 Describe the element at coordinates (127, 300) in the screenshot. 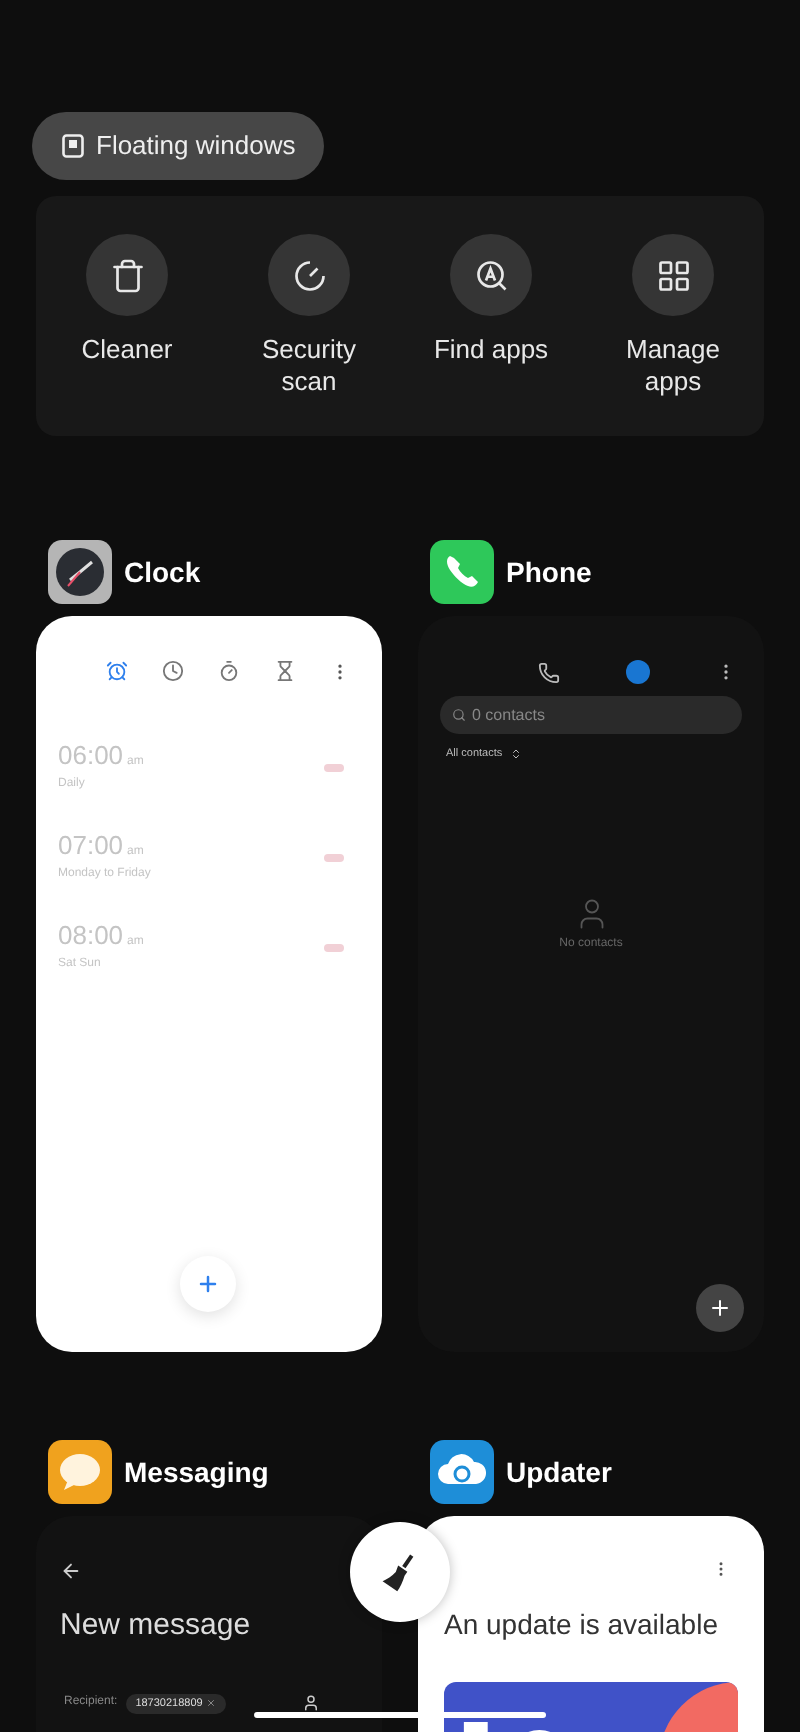

I see `tool-button: Cleaner` at that location.